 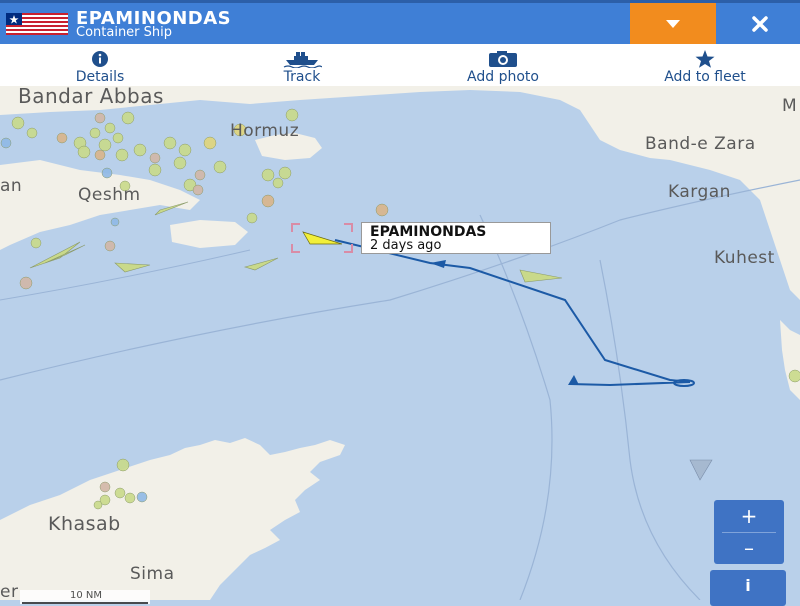 What do you see at coordinates (322, 238) in the screenshot?
I see `selected-vessel-arrow-icon` at bounding box center [322, 238].